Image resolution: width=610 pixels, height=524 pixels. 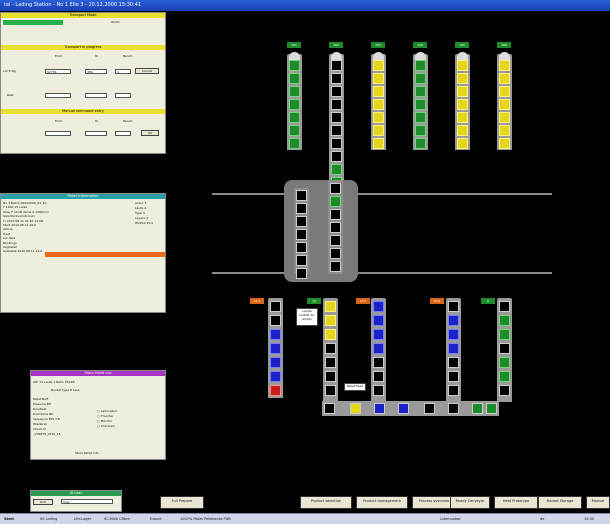 I want to click on row2-bench-field, so click(x=123, y=95).